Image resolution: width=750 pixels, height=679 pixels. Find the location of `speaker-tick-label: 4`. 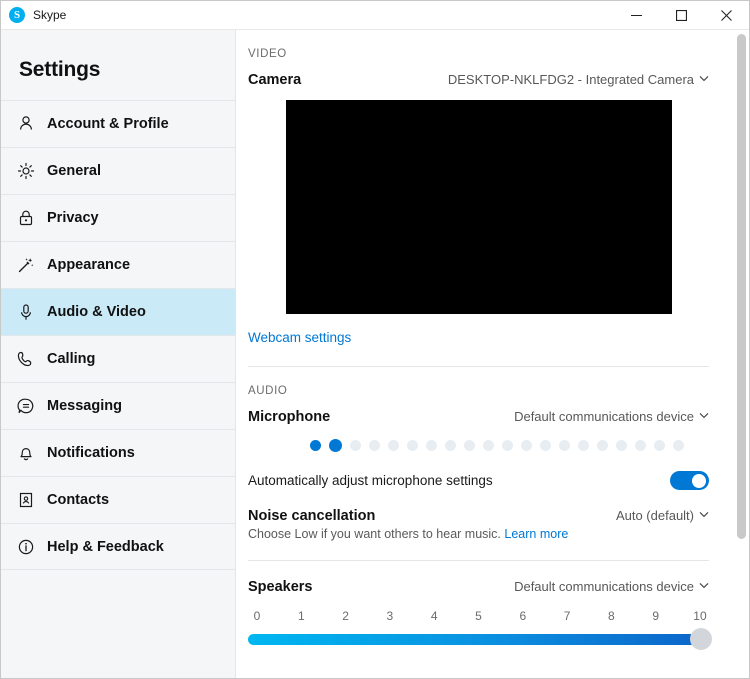

speaker-tick-label: 4 is located at coordinates (434, 616).